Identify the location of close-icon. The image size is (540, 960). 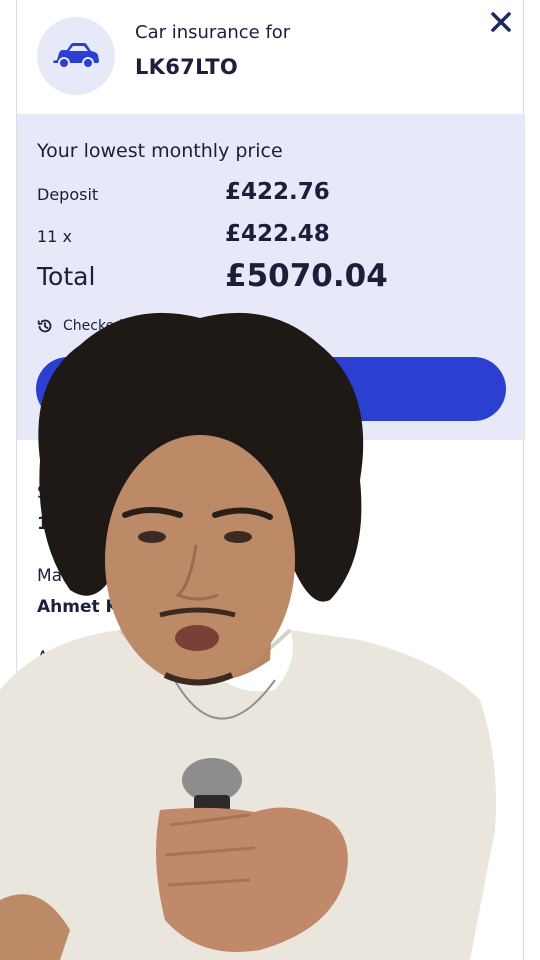
(501, 22).